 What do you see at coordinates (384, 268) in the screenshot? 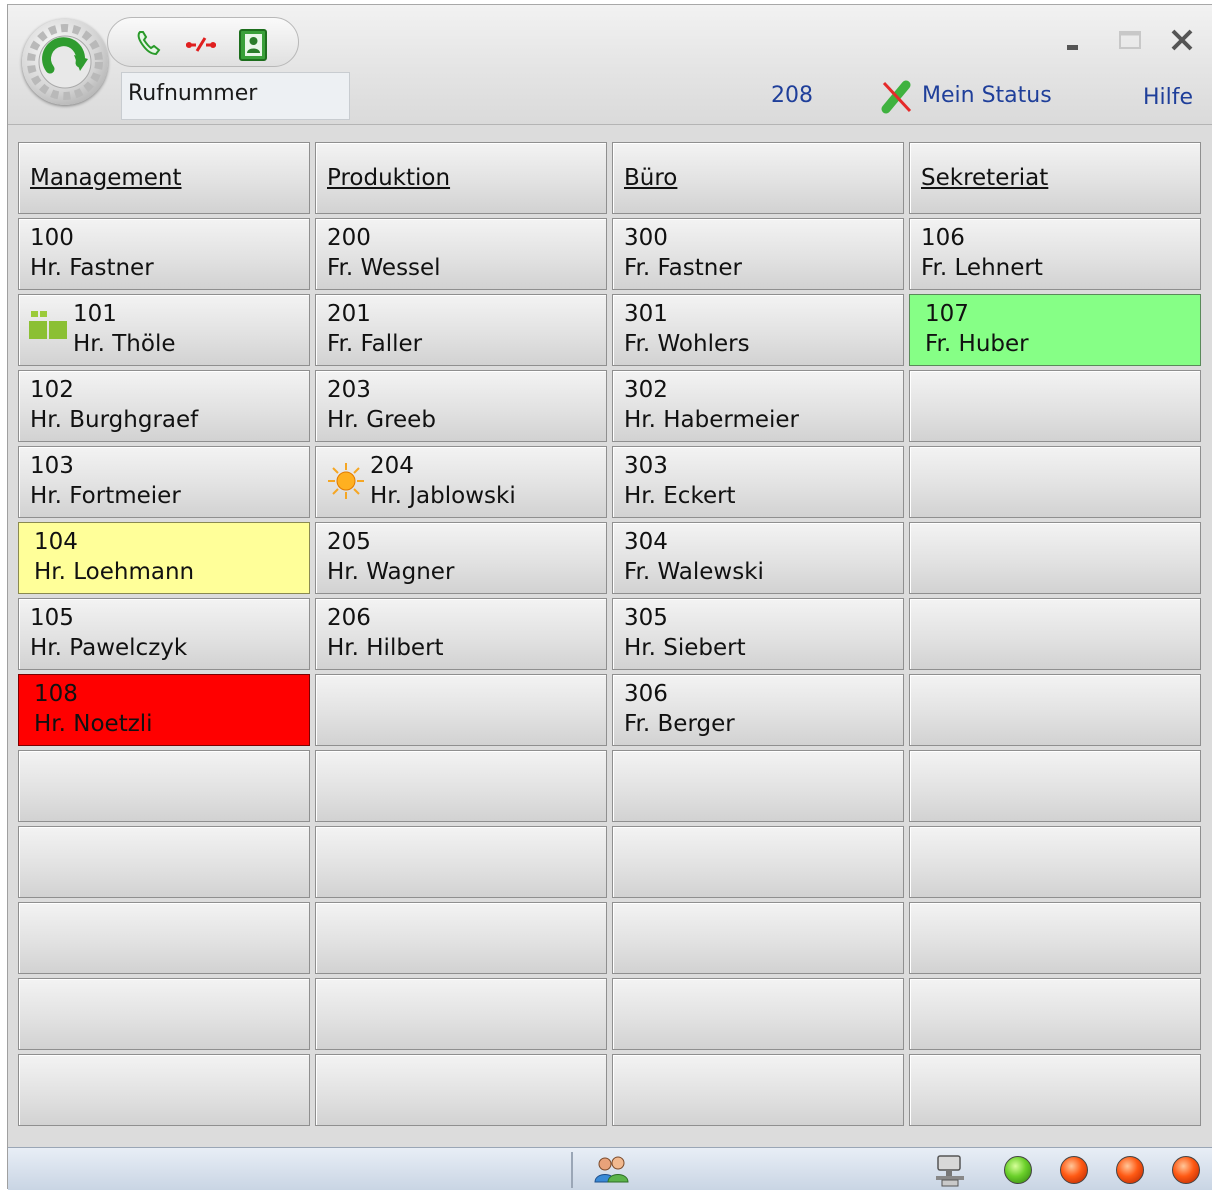
I see `extension-name: Fr. Wessel` at bounding box center [384, 268].